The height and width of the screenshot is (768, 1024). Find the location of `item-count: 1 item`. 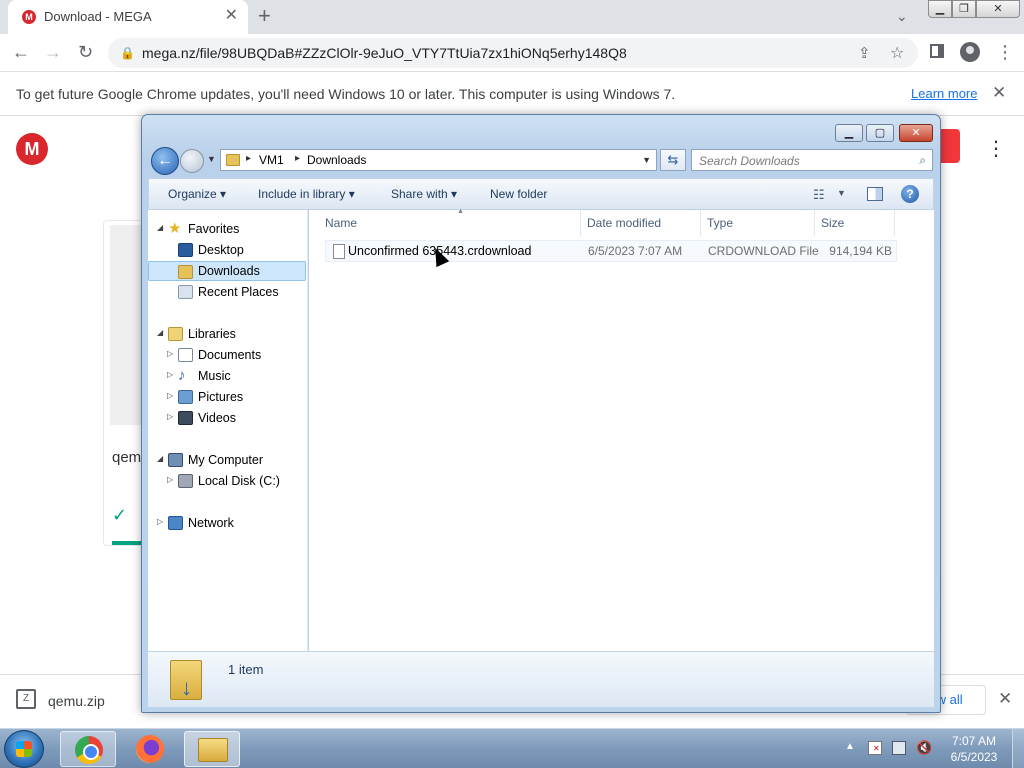

item-count: 1 item is located at coordinates (246, 669).